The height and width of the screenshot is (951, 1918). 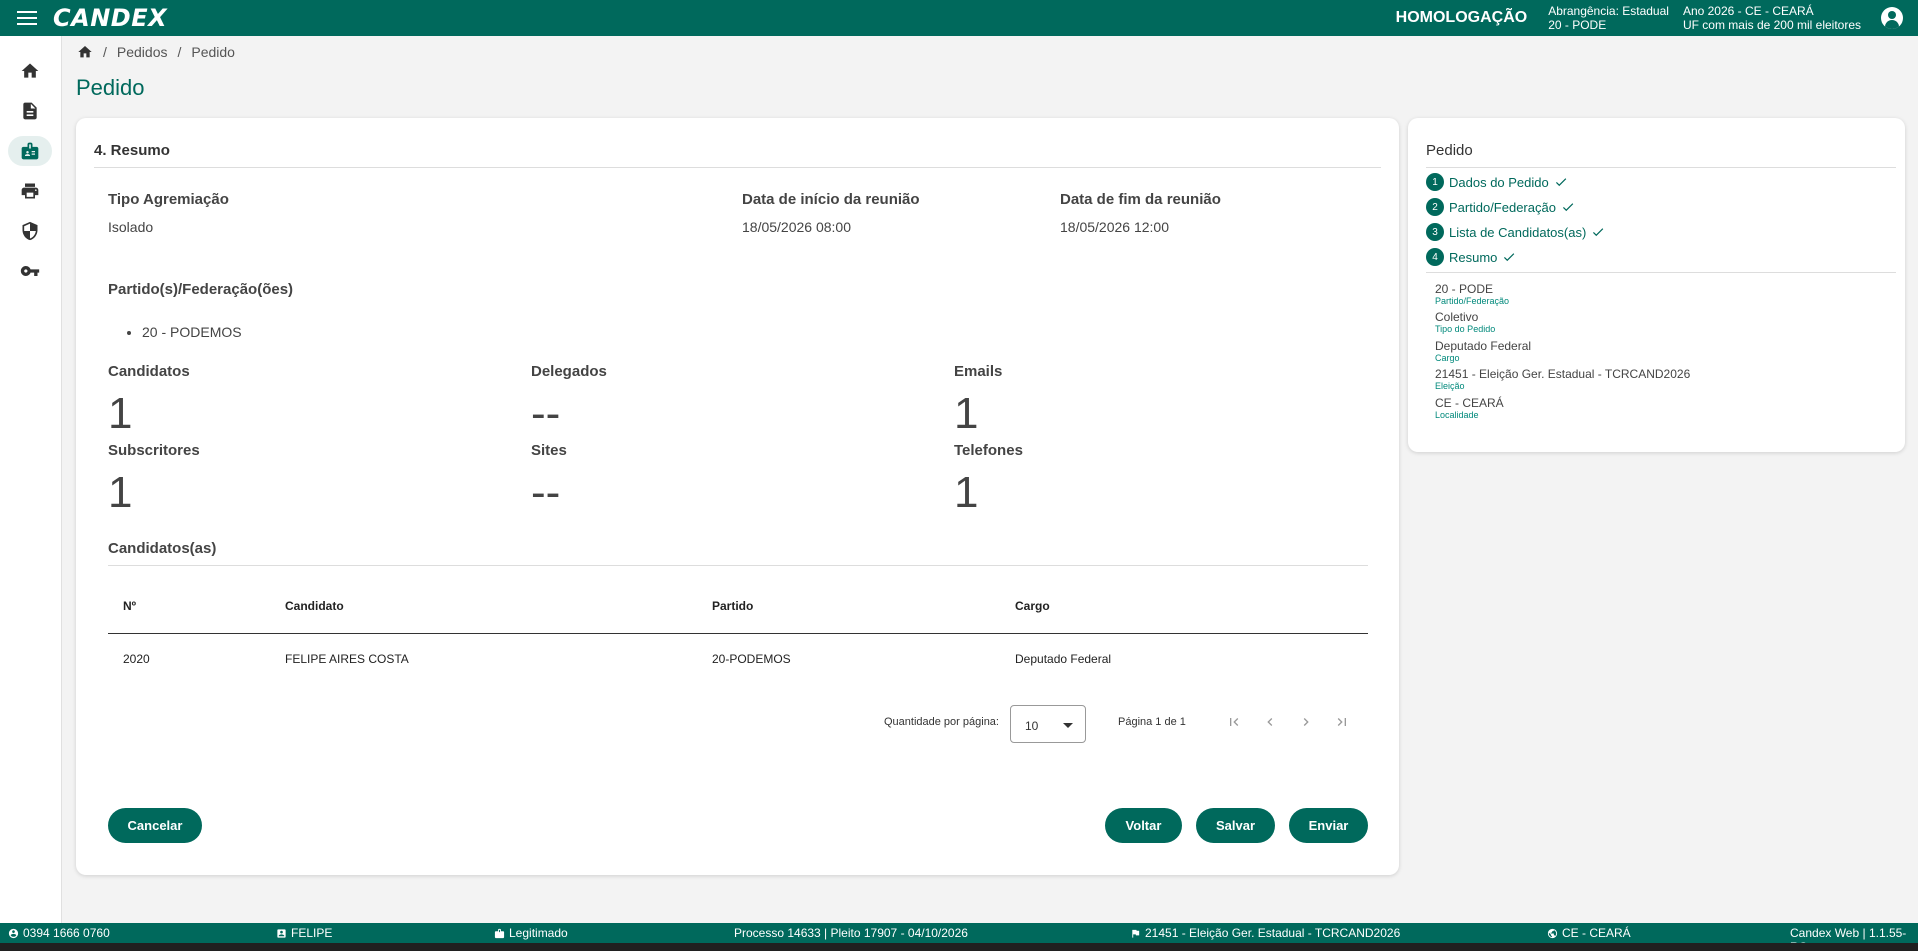 I want to click on list-item: 20 - PODEMOS, so click(x=192, y=332).